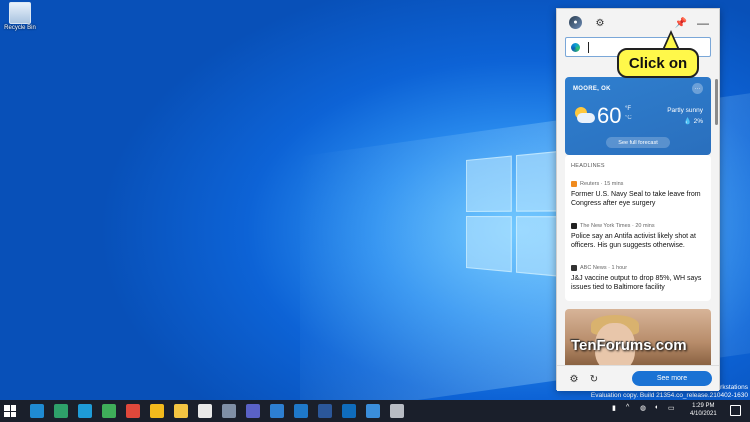 The height and width of the screenshot is (422, 750). What do you see at coordinates (602, 184) in the screenshot?
I see `news-source: Reuters · 15 mins` at bounding box center [602, 184].